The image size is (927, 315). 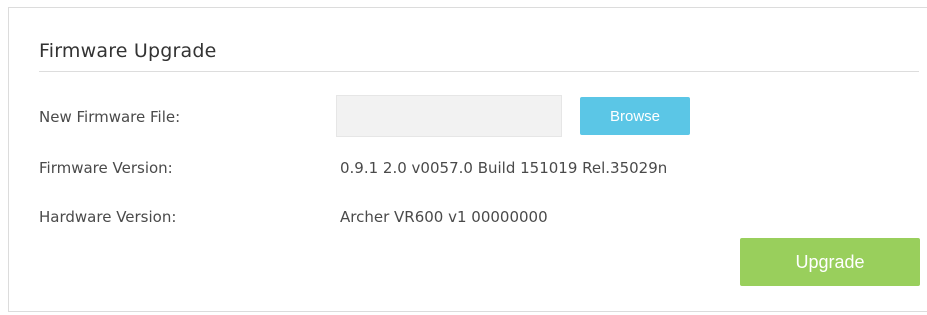 I want to click on hardware-version-value: Archer VR600 v1 00000000, so click(x=444, y=217).